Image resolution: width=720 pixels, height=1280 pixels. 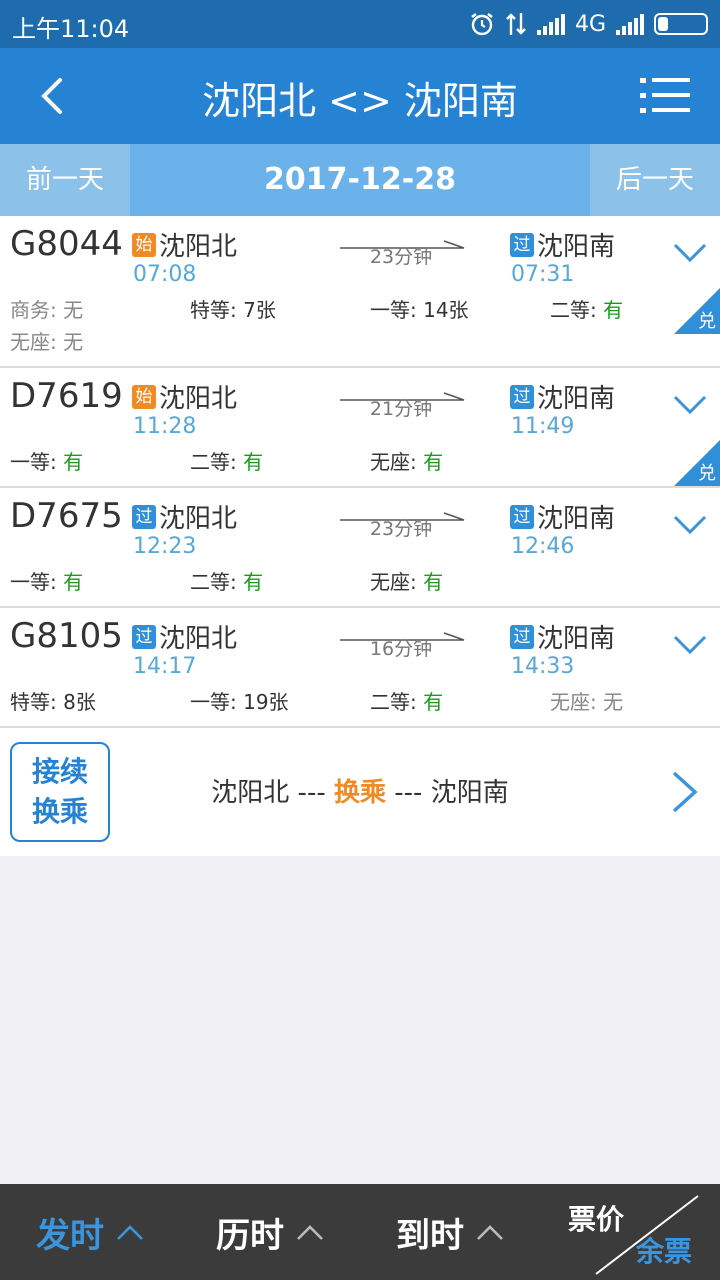 What do you see at coordinates (681, 24) in the screenshot?
I see `battery-icon` at bounding box center [681, 24].